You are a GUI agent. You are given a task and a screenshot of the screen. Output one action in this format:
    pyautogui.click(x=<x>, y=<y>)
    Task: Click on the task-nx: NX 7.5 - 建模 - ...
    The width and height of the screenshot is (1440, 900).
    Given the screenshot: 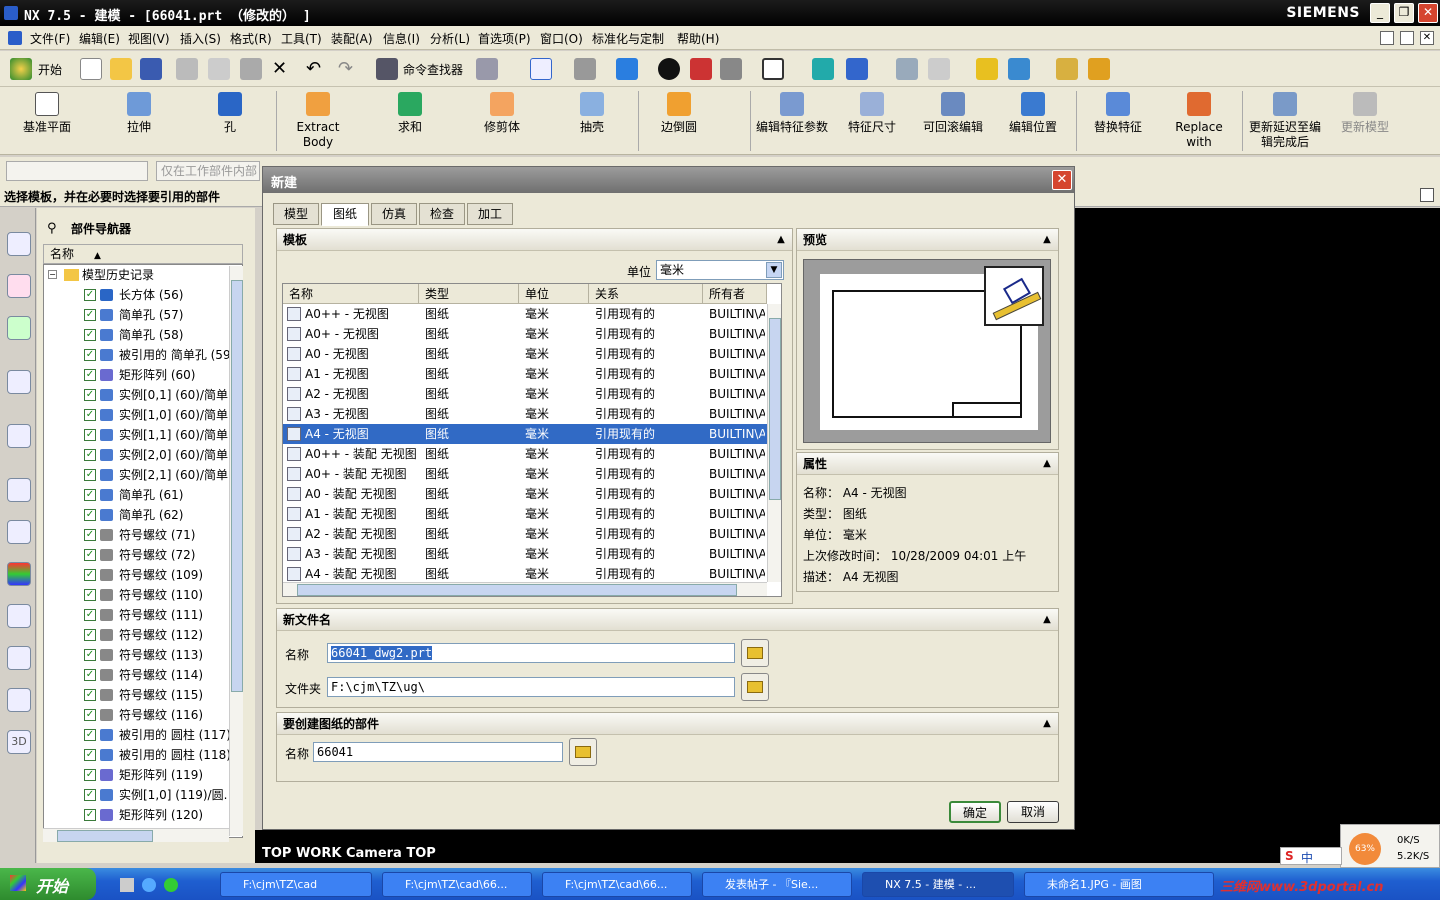 What is the action you would take?
    pyautogui.click(x=938, y=884)
    